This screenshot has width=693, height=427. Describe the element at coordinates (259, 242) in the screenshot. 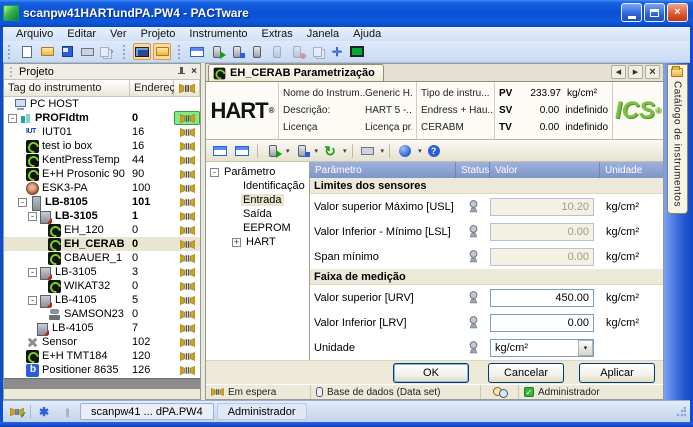

I see `parameter-tree-item: + HART` at that location.